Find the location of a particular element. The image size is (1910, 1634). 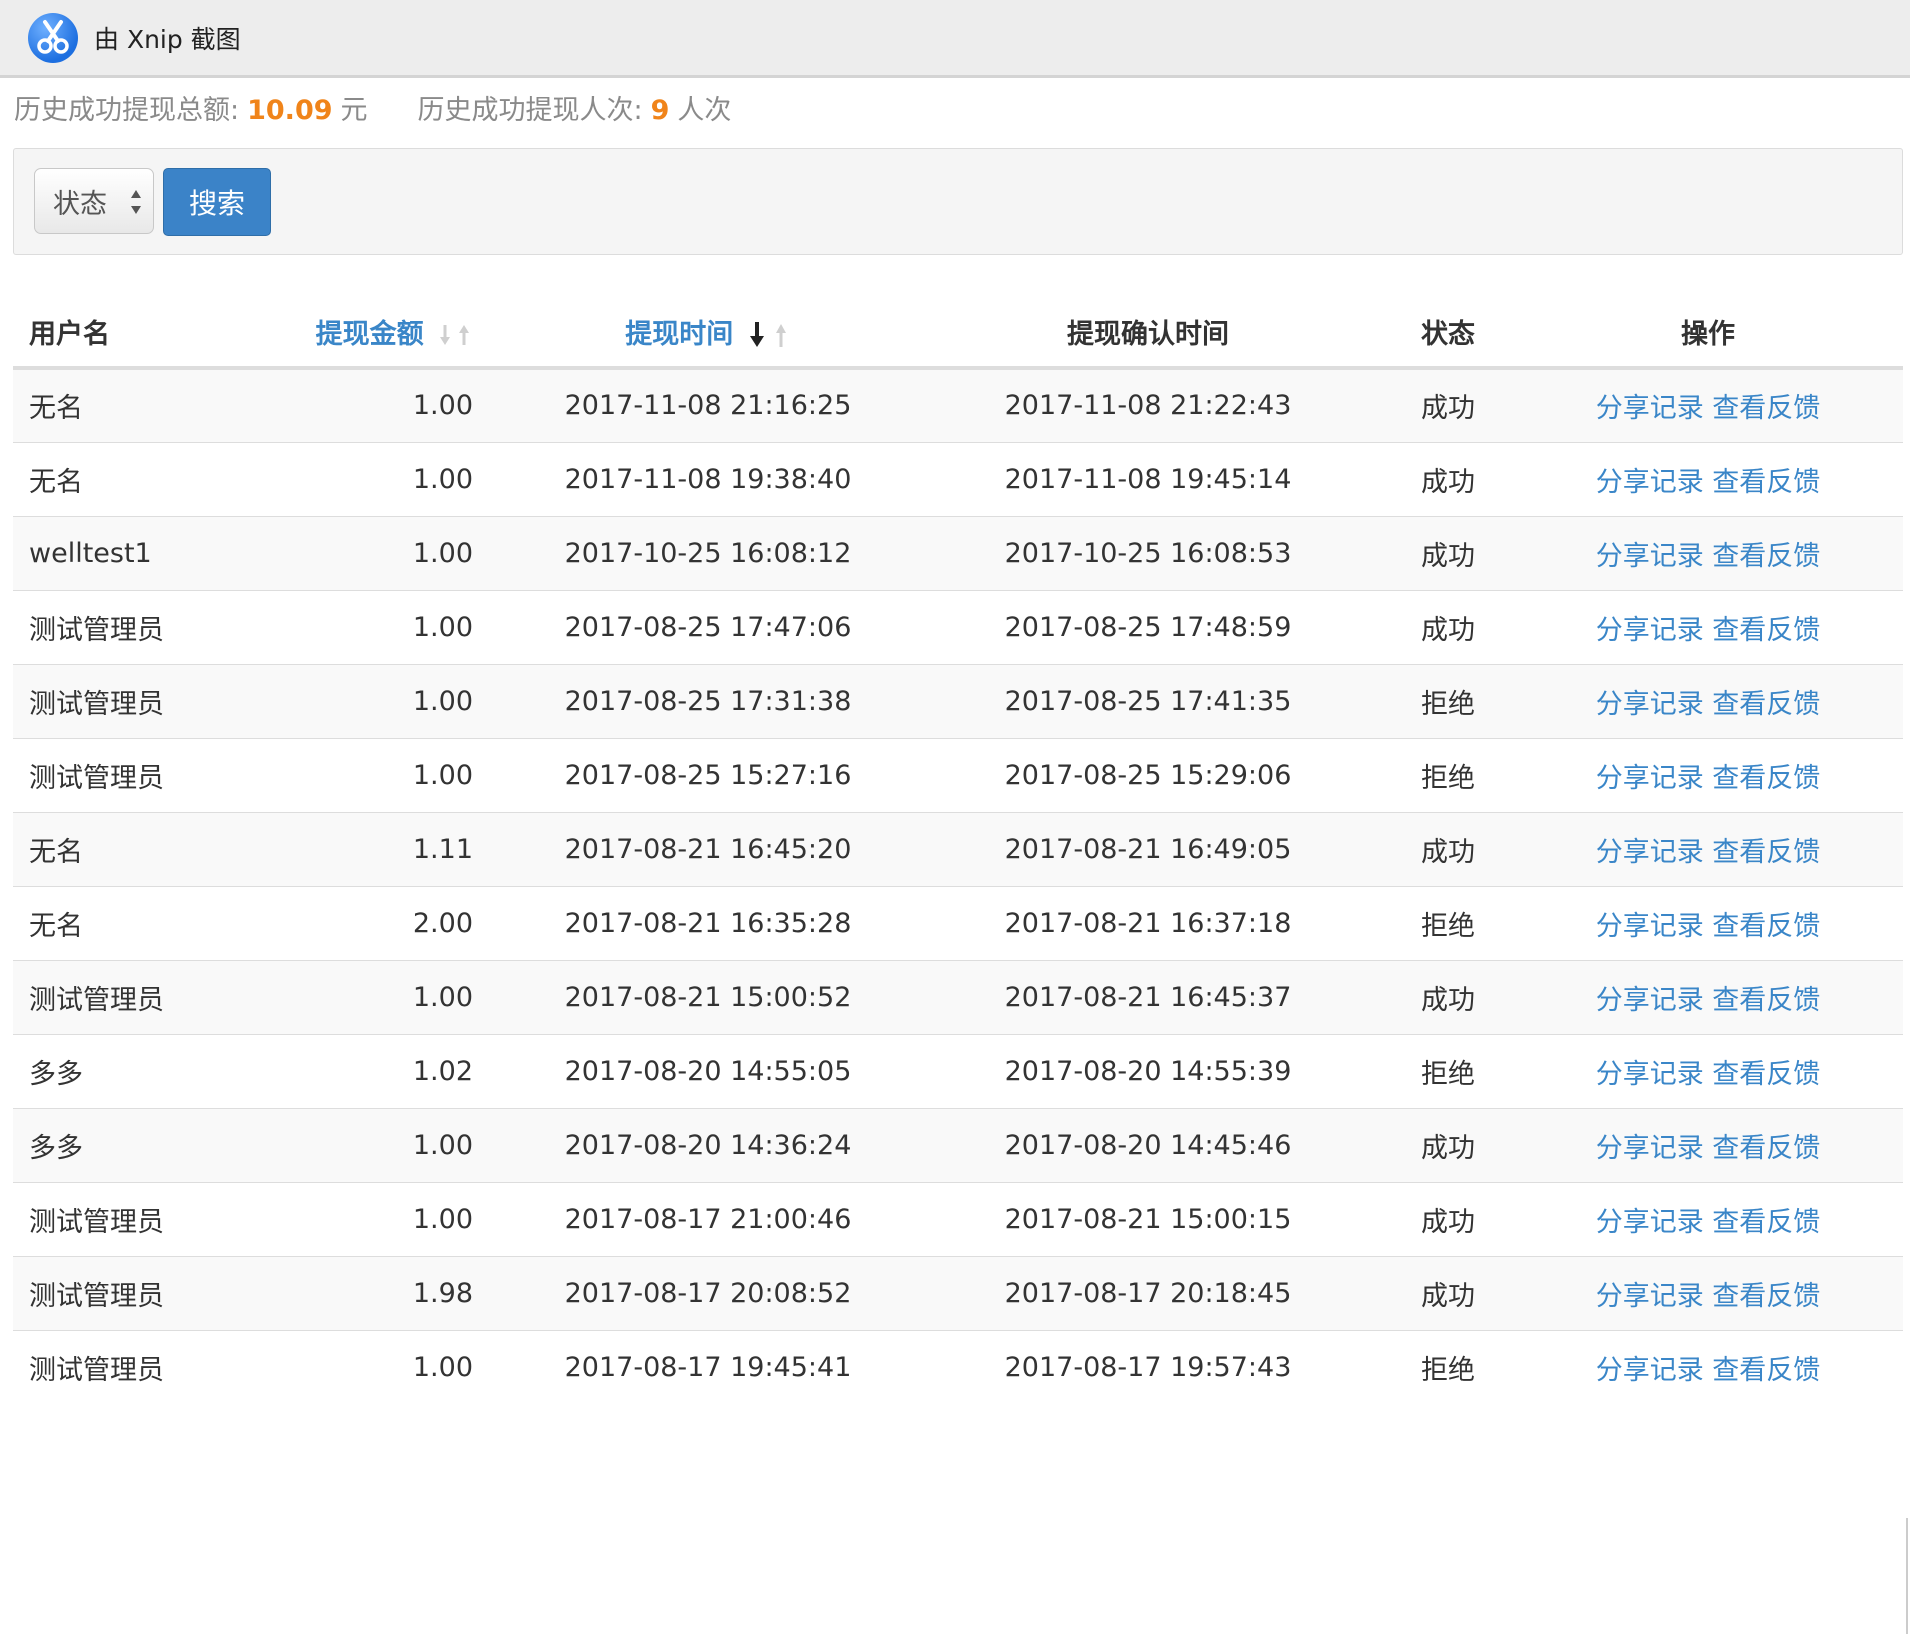

cell-user: 多多 is located at coordinates (123, 1070).